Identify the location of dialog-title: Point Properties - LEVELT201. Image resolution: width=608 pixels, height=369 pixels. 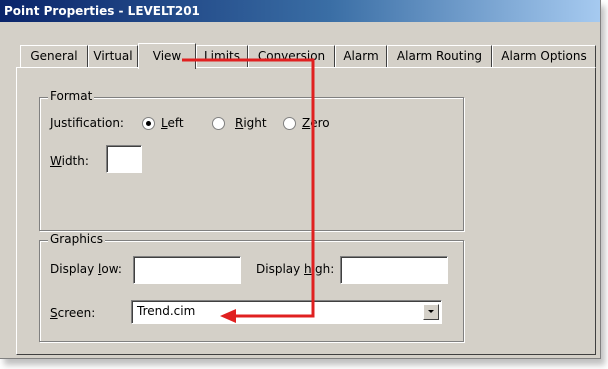
(300, 11).